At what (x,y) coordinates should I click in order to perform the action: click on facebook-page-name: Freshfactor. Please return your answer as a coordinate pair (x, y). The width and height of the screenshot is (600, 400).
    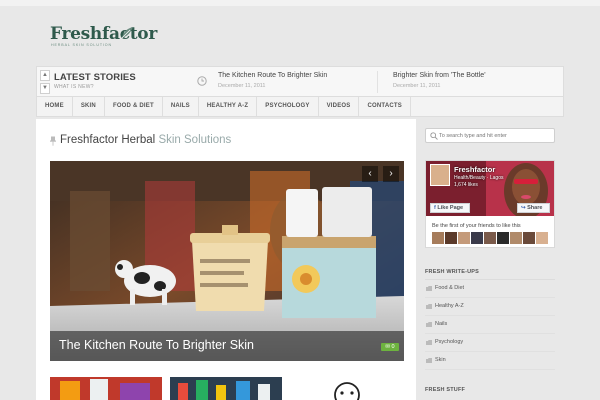
    Looking at the image, I should click on (474, 169).